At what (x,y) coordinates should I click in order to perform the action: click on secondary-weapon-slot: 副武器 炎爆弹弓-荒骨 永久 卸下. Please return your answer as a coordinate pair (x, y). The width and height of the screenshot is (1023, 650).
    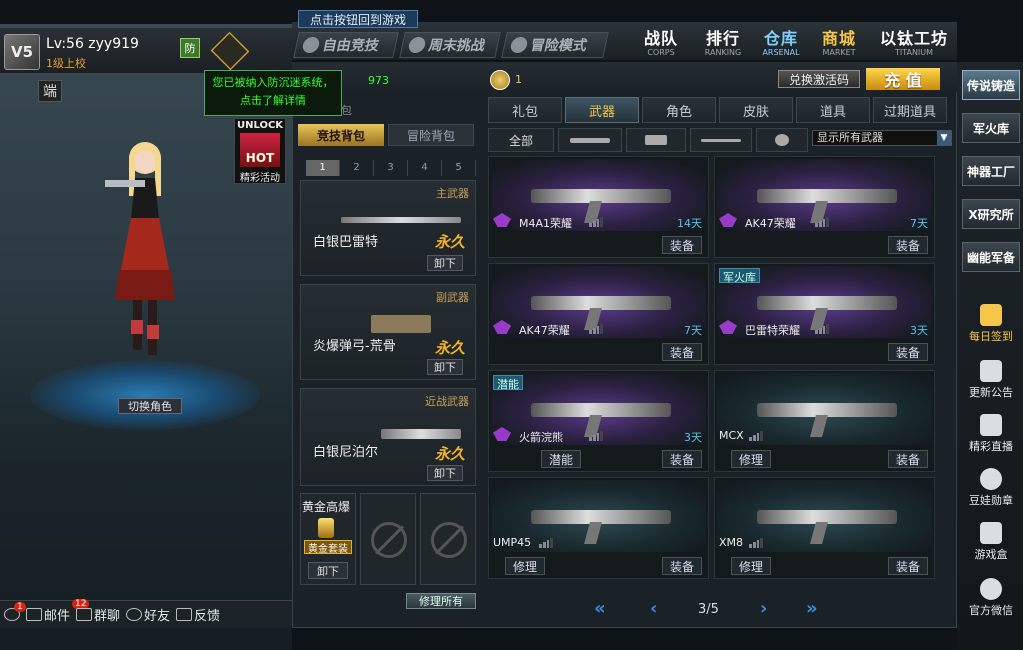
    Looking at the image, I should click on (388, 332).